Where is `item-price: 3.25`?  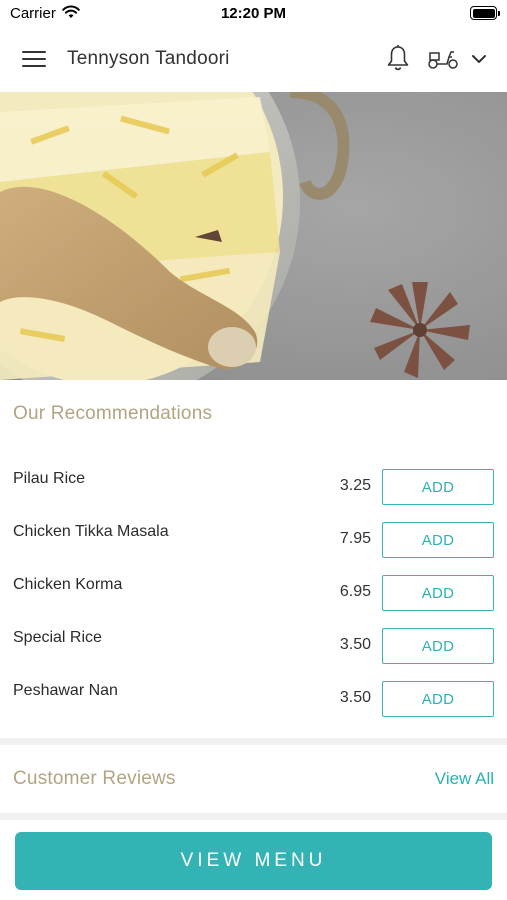
item-price: 3.25 is located at coordinates (355, 485).